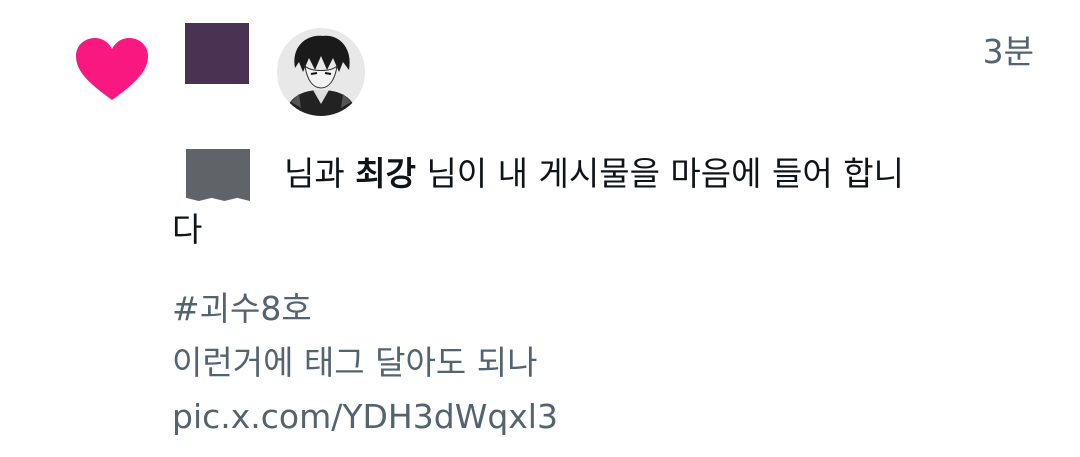 This screenshot has height=457, width=1080. What do you see at coordinates (320, 173) in the screenshot?
I see `notification-text-part1: 님과` at bounding box center [320, 173].